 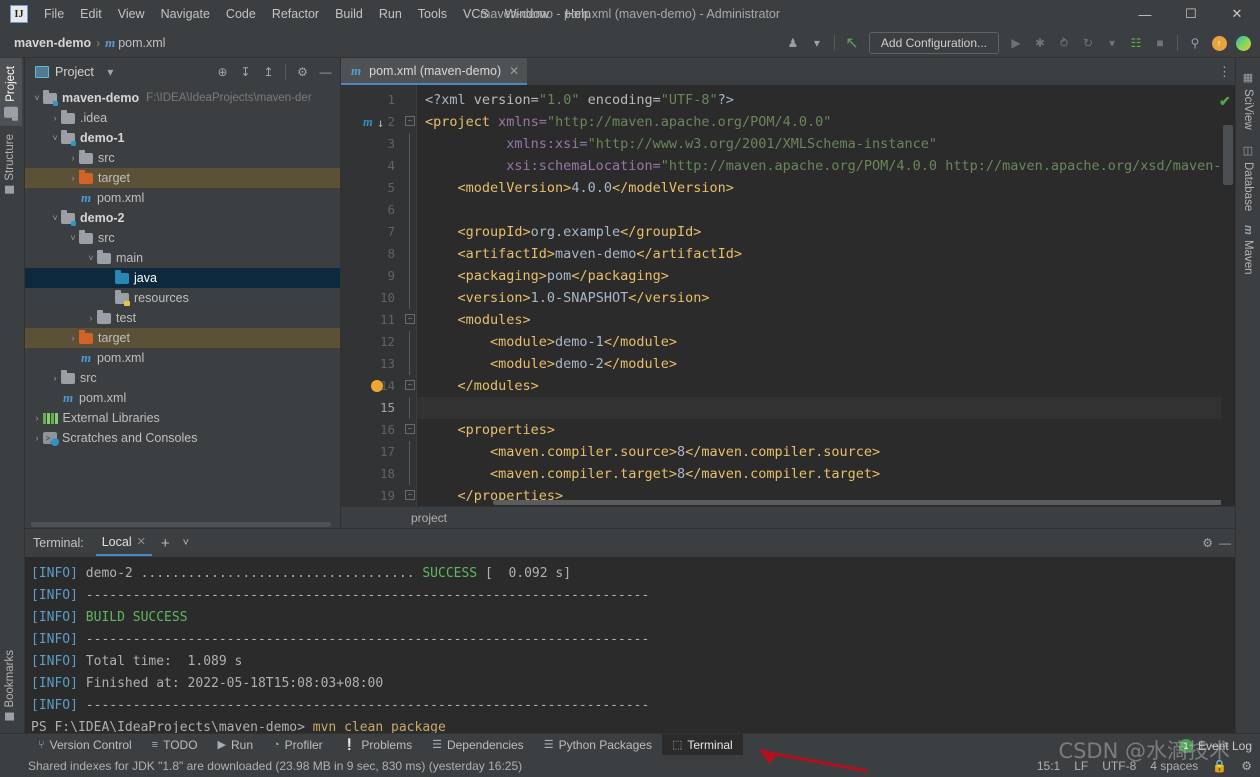 What do you see at coordinates (819, 100) in the screenshot?
I see `code-line: <?xml version="1.0" encoding="UTF-8"?>` at bounding box center [819, 100].